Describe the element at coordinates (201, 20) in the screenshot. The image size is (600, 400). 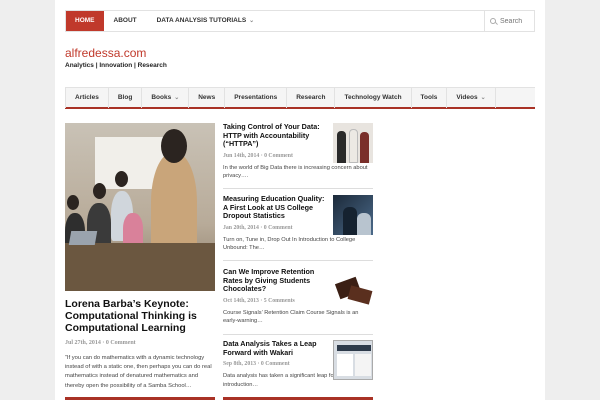
I see `top-nav-label: DATA ANALYSIS TUTORIALS` at that location.